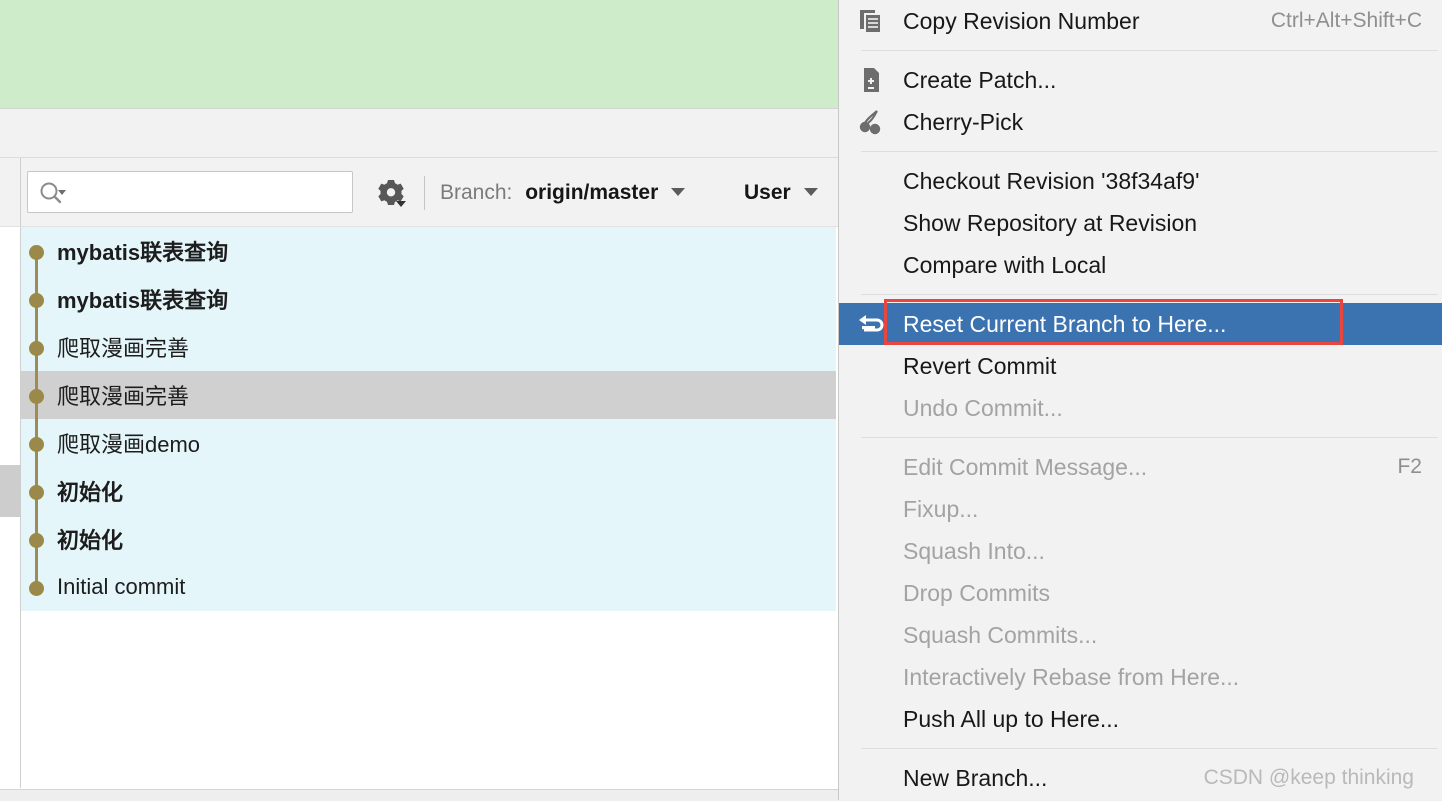 This screenshot has height=801, width=1442. What do you see at coordinates (54, 193) in the screenshot?
I see `search-icon` at bounding box center [54, 193].